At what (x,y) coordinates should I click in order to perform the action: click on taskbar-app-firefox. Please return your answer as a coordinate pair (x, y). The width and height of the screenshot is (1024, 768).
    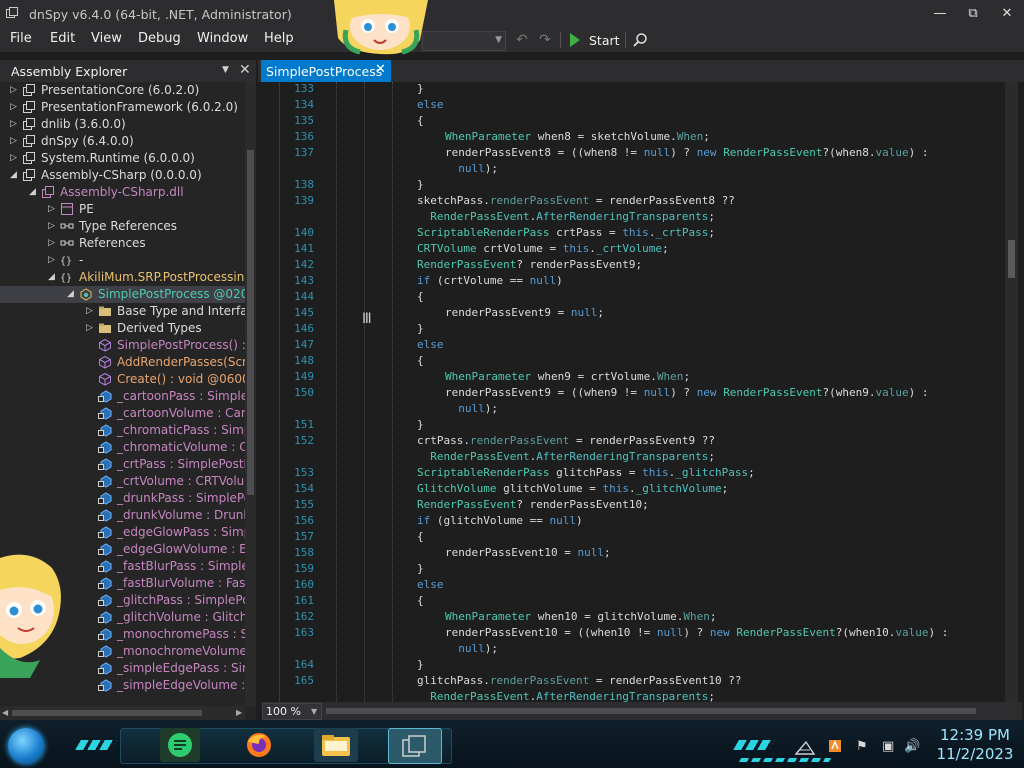
    Looking at the image, I should click on (259, 745).